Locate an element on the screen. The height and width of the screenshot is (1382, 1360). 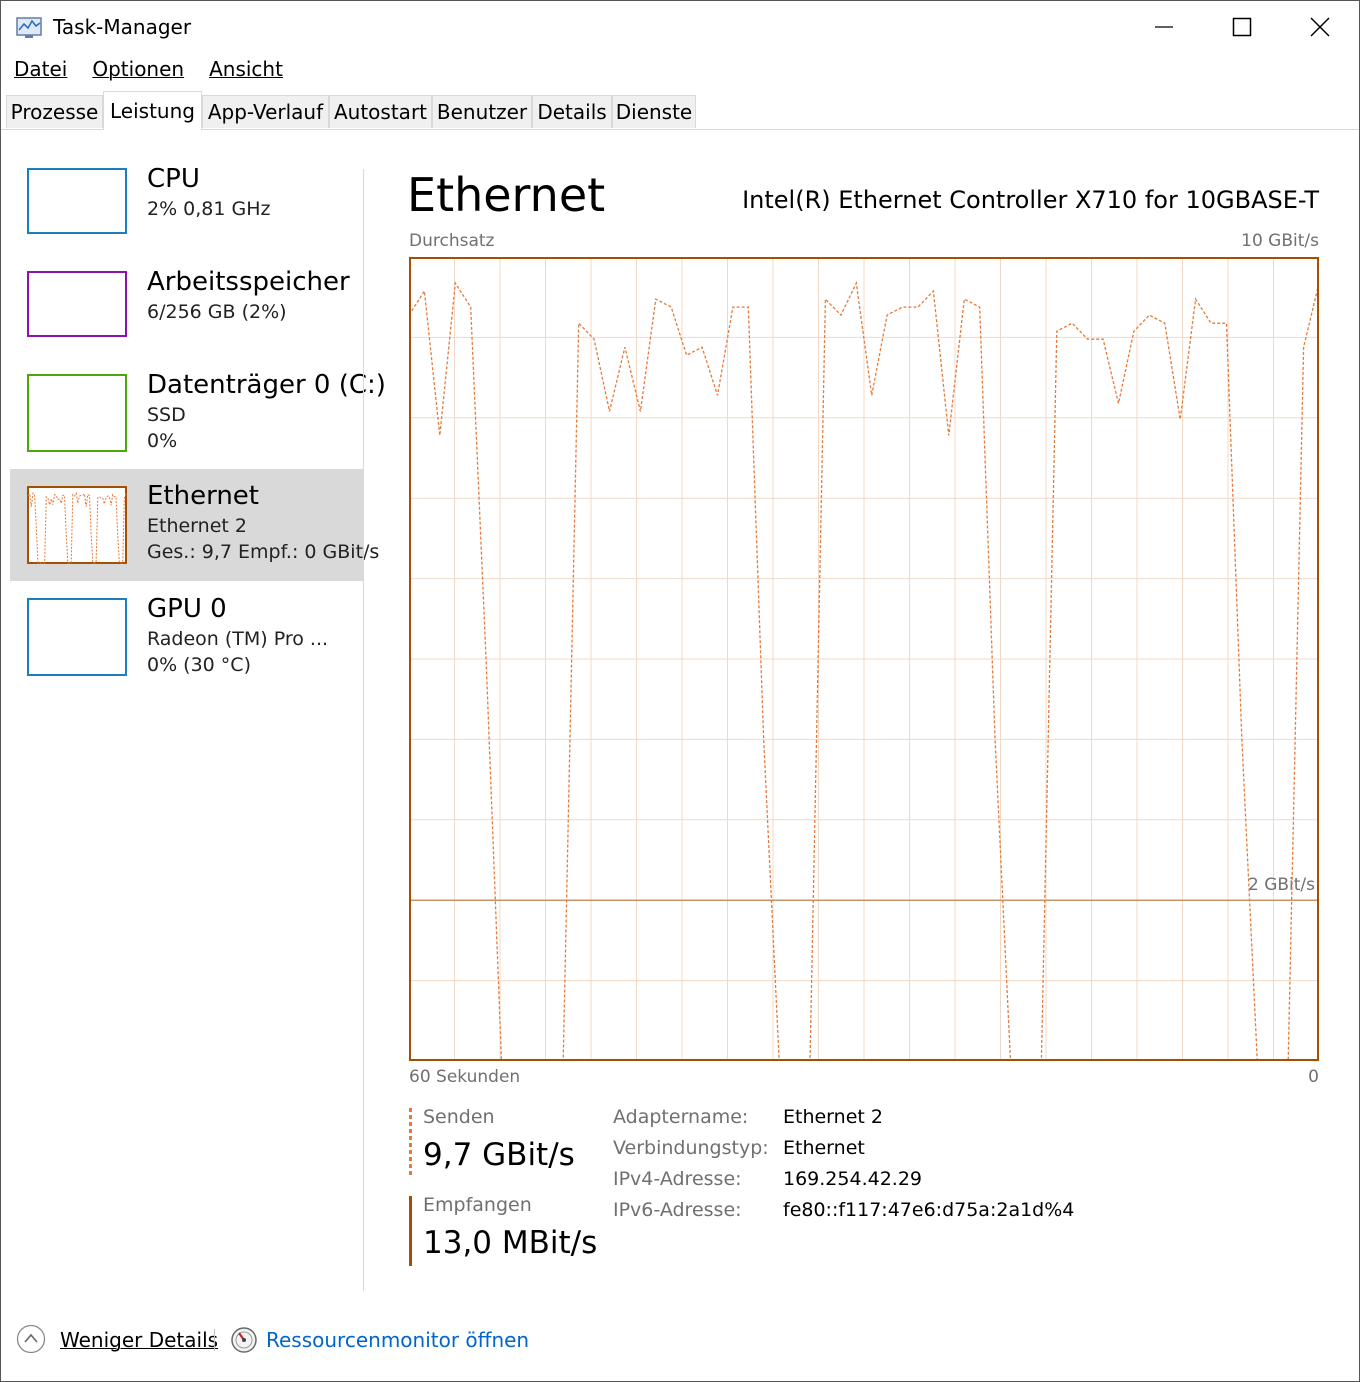
footer-separator is located at coordinates (214, 1340).